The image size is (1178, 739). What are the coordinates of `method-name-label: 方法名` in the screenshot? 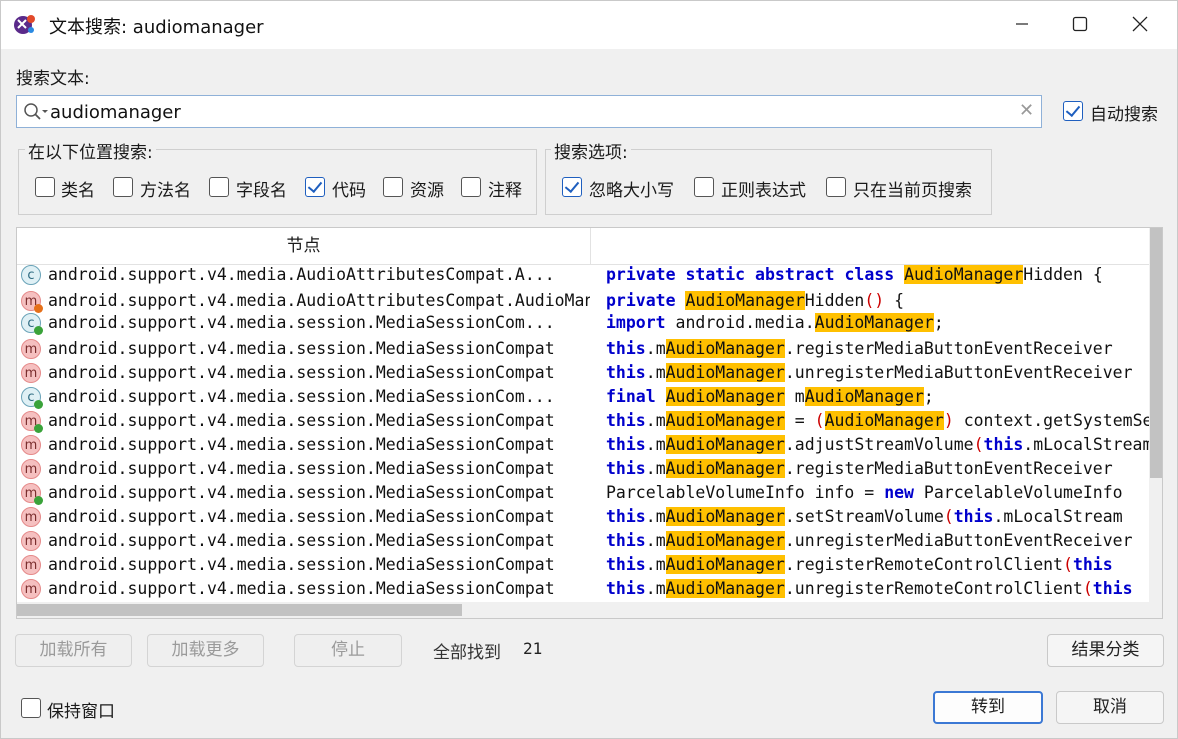 It's located at (165, 191).